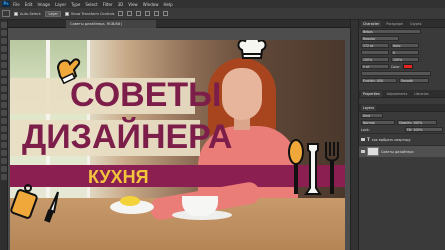 The image size is (445, 250). I want to click on antialias-select: Smooth, so click(414, 80).